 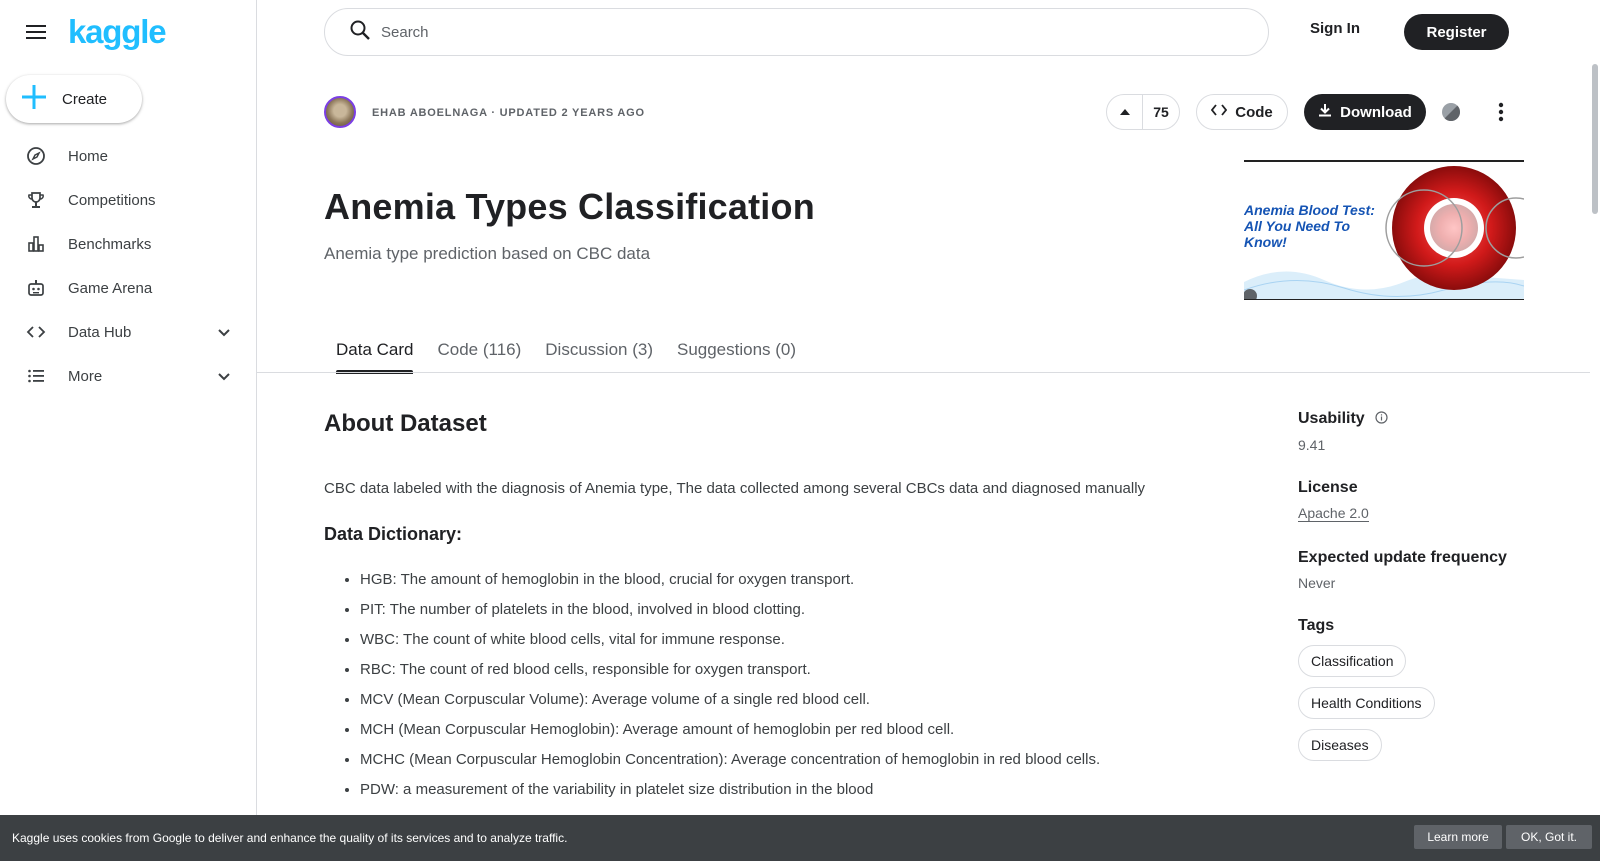 What do you see at coordinates (1309, 226) in the screenshot?
I see `banner-text: Anemia Blood Test: All You Need To Know!` at bounding box center [1309, 226].